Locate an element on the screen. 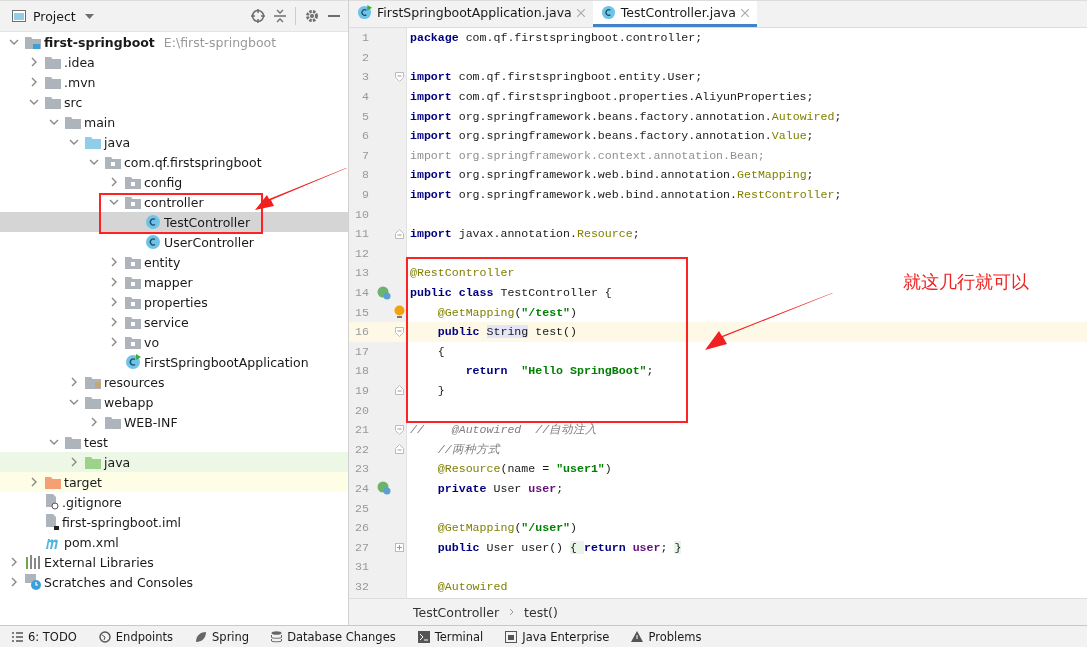 This screenshot has width=1087, height=647. tree-item: com.qf.firstspringboot is located at coordinates (174, 162).